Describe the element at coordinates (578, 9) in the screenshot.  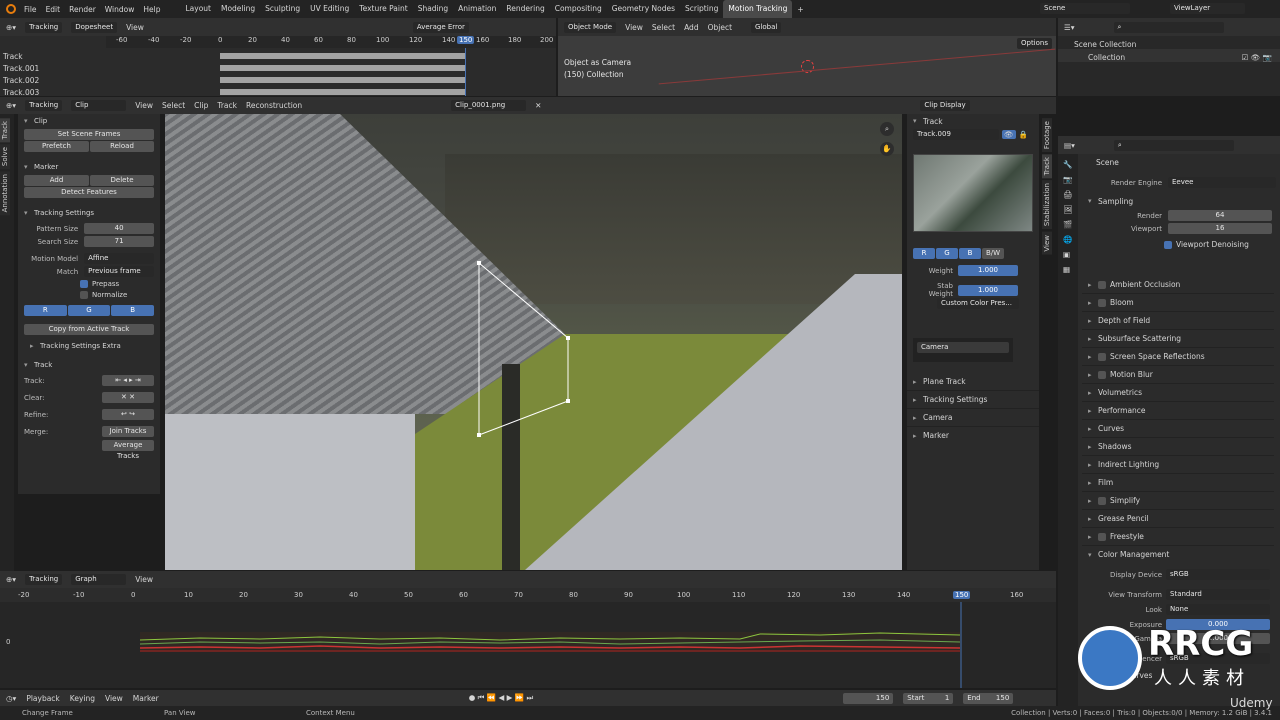
I see `tab-compositing: Compositing` at that location.